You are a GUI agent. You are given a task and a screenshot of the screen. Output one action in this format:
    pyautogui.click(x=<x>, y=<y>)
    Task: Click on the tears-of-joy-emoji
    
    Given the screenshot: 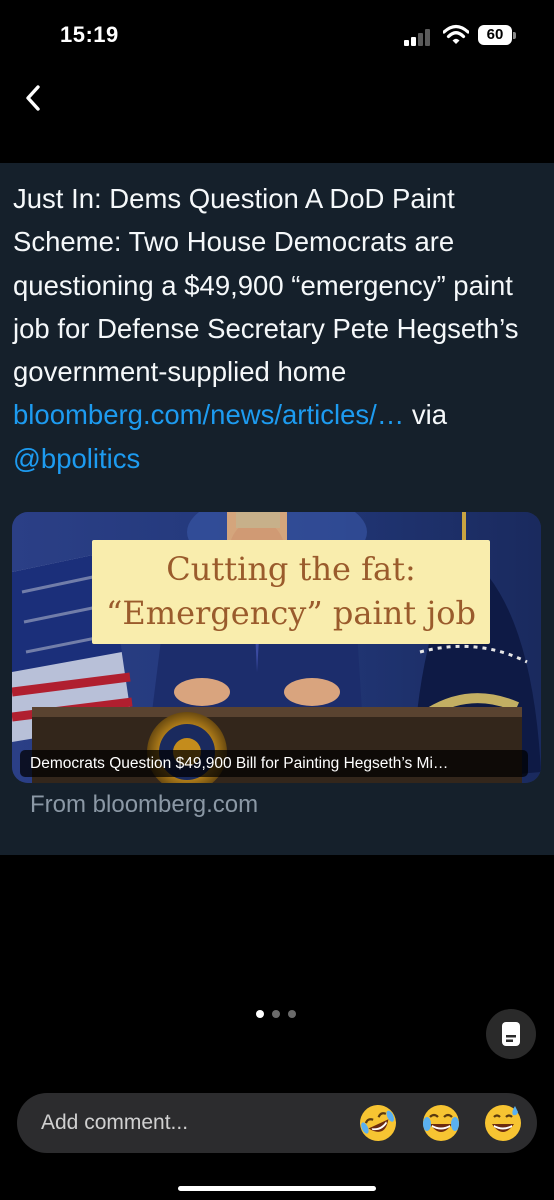 What is the action you would take?
    pyautogui.click(x=441, y=1123)
    